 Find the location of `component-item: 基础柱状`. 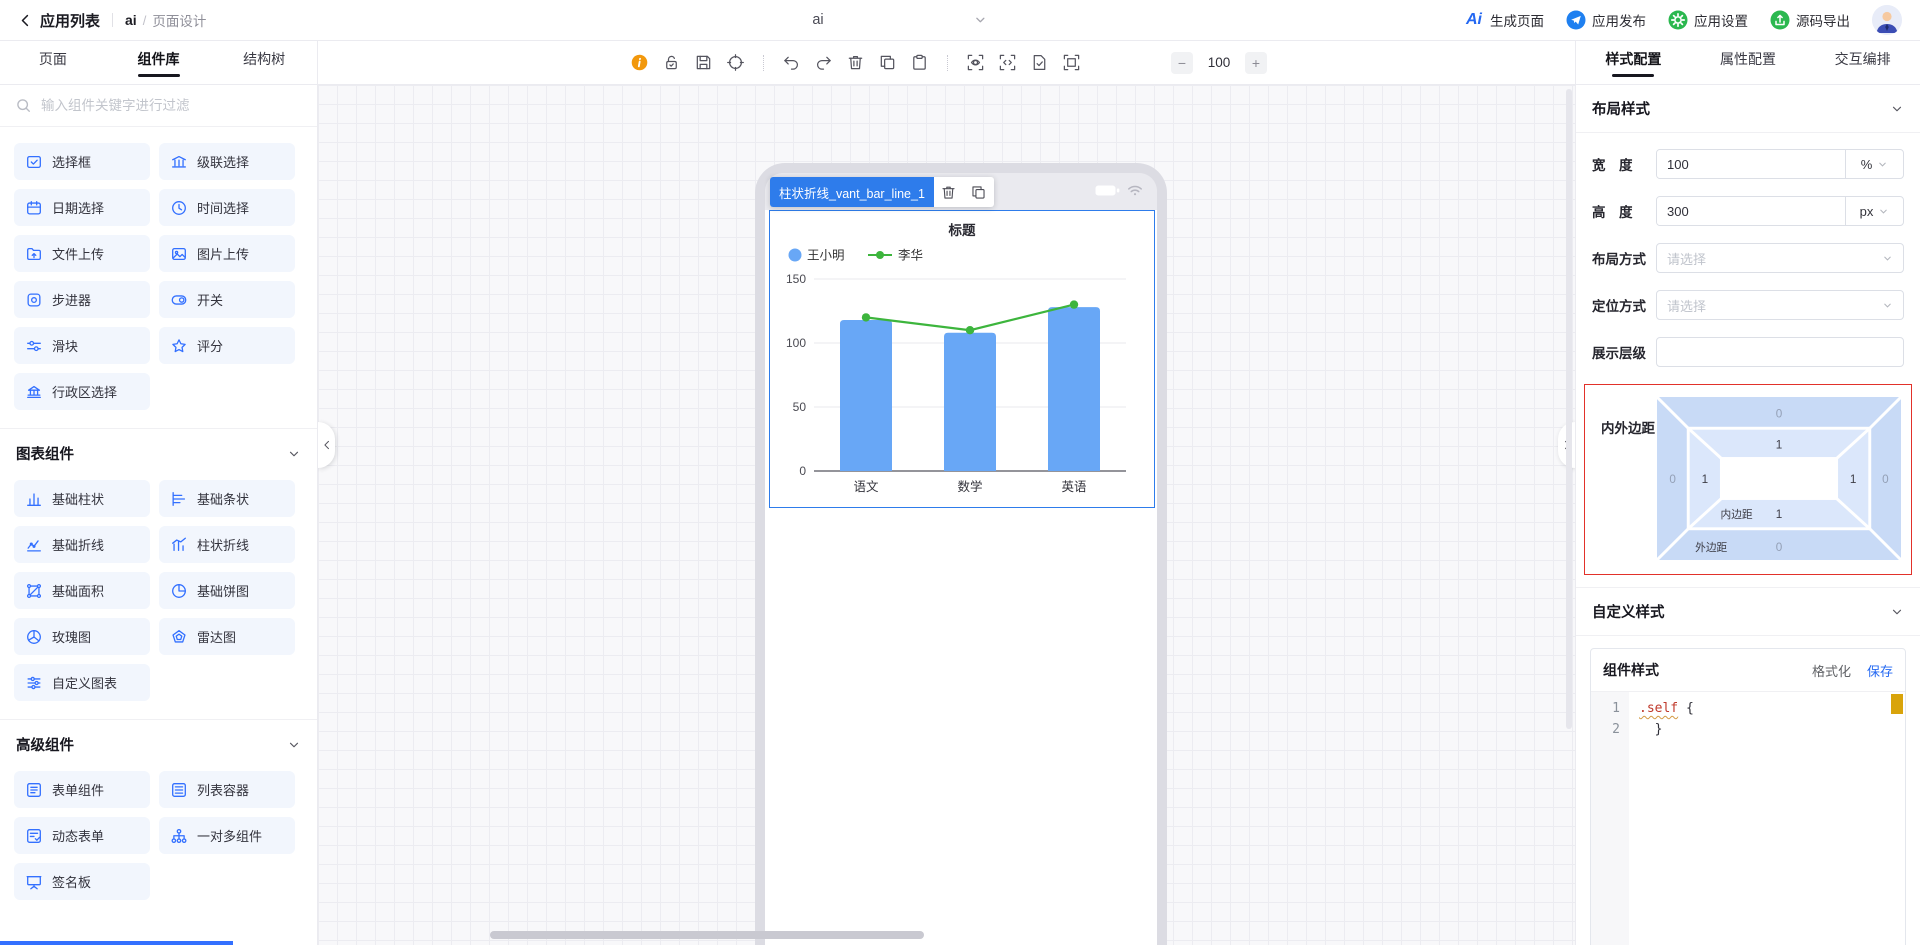

component-item: 基础柱状 is located at coordinates (82, 498).